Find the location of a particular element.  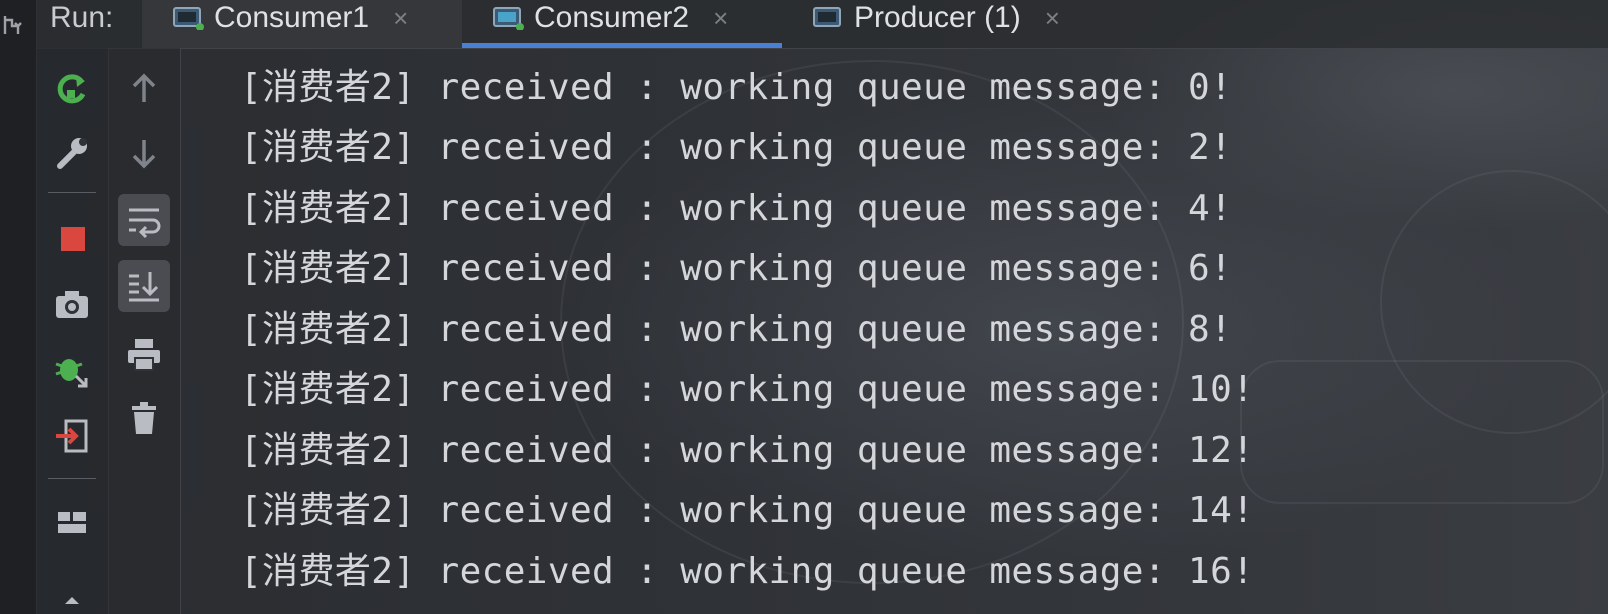

tab-title: Consumer1 is located at coordinates (292, 17).